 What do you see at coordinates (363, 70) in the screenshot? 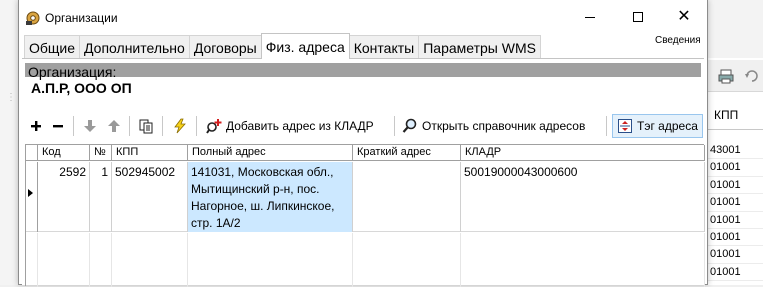
I see `organization-header-bar` at bounding box center [363, 70].